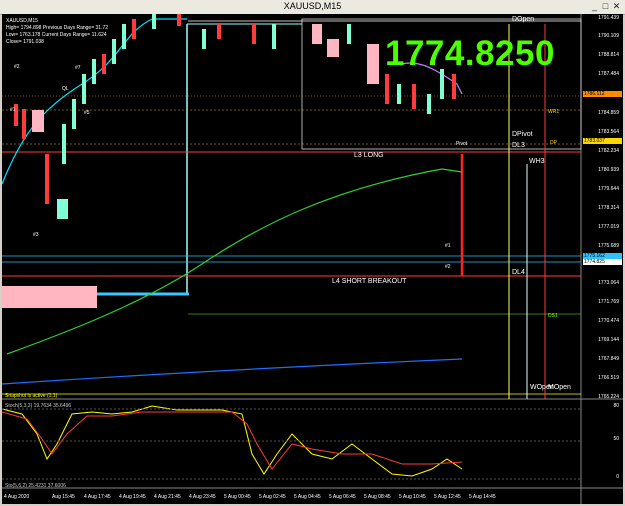  What do you see at coordinates (412, 497) in the screenshot?
I see `time-tick: 5 Aug 10:45` at bounding box center [412, 497].